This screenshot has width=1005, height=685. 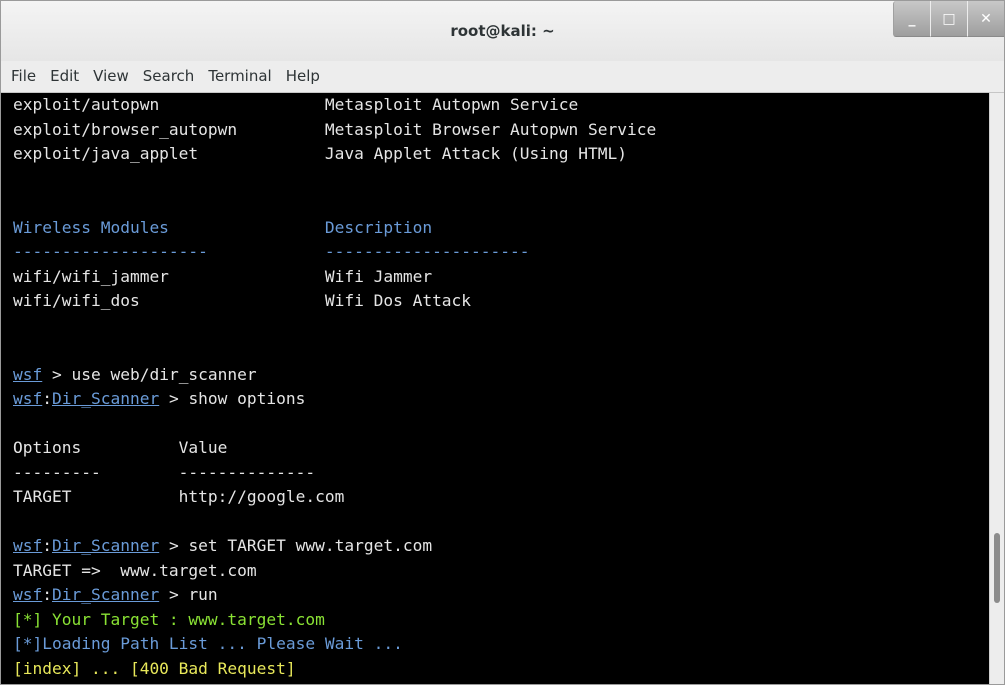 I want to click on terminal-text: Options Value, so click(x=120, y=447).